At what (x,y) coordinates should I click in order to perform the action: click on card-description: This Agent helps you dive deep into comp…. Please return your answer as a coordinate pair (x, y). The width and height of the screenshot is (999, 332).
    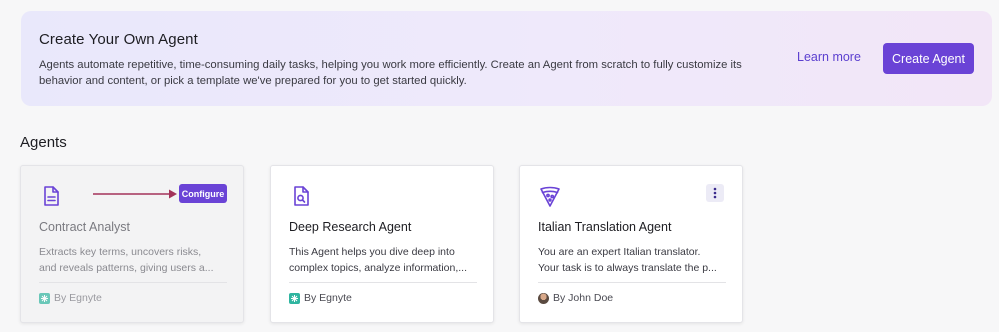
    Looking at the image, I should click on (383, 260).